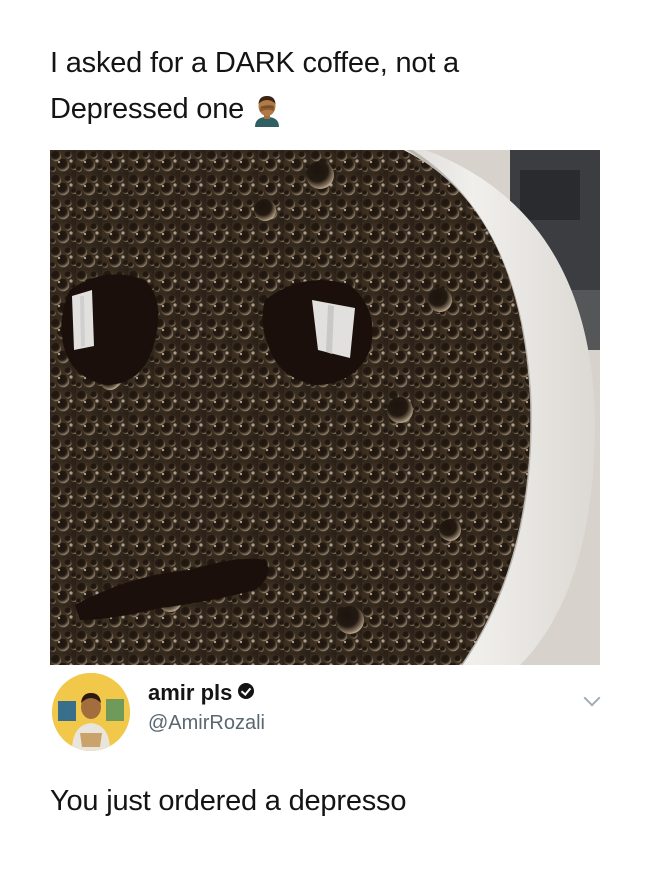  What do you see at coordinates (320, 109) in the screenshot?
I see `post-text-line-2: Depressed one` at bounding box center [320, 109].